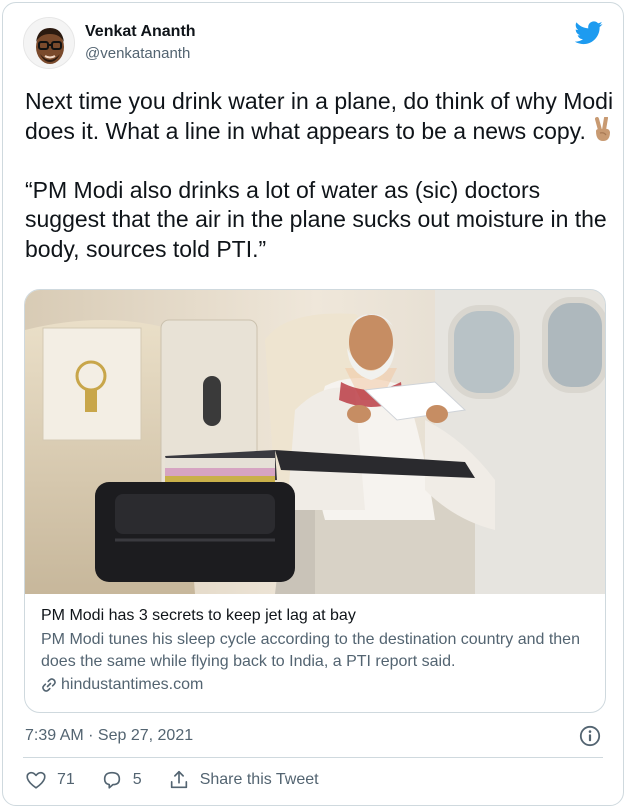  What do you see at coordinates (319, 685) in the screenshot?
I see `card-domain: hindustantimes.com` at bounding box center [319, 685].